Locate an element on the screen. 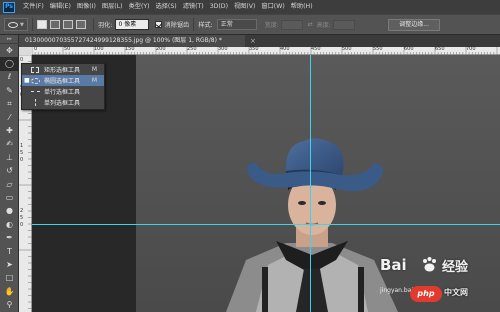  menu-file: 文件(F) is located at coordinates (33, 7).